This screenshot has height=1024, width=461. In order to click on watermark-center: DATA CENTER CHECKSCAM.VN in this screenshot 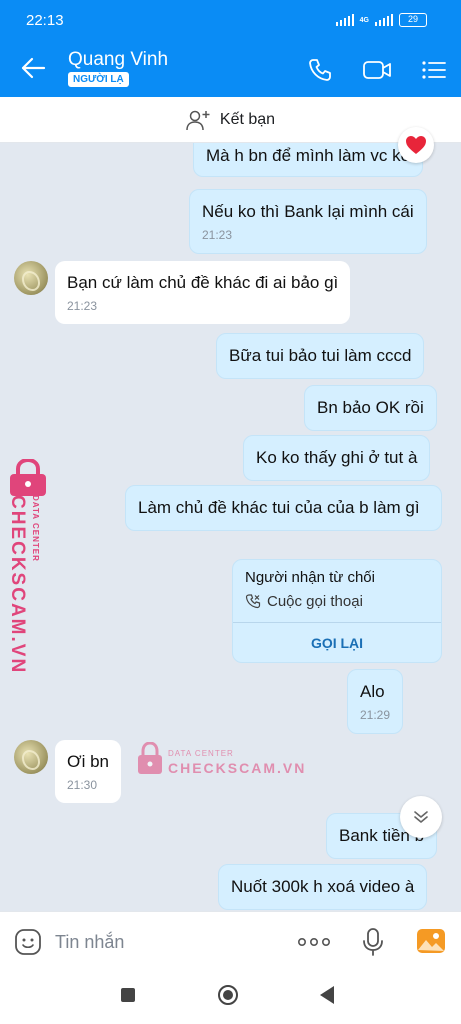, I will do `click(220, 760)`.